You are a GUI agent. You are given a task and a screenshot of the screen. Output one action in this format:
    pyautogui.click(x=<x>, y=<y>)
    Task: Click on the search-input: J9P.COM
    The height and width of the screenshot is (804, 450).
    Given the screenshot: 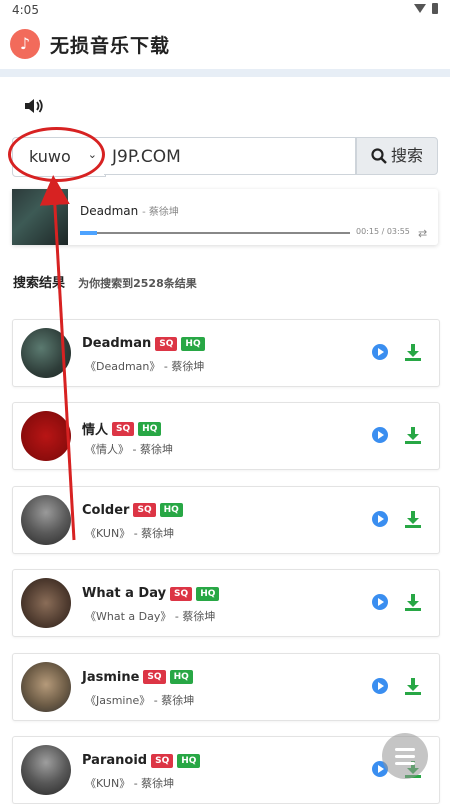 What is the action you would take?
    pyautogui.click(x=230, y=156)
    